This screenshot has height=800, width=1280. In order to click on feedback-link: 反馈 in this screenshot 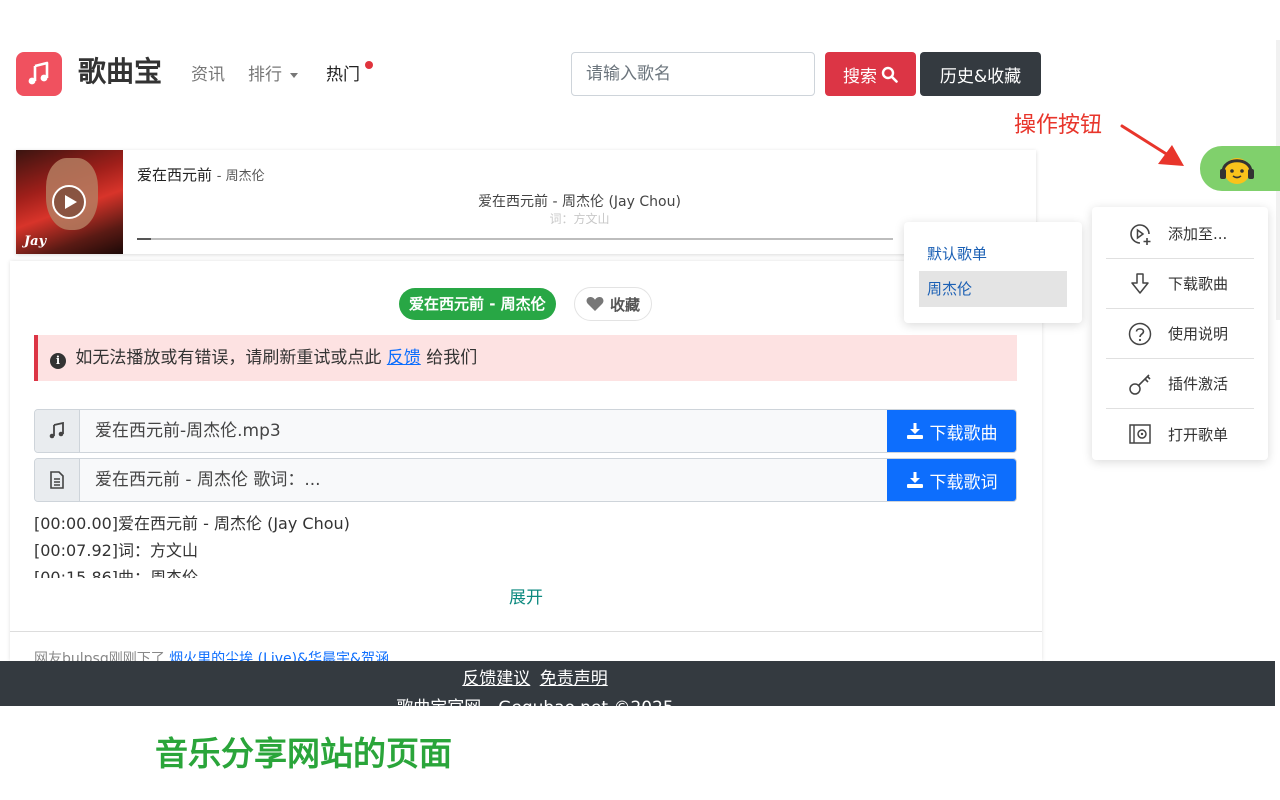, I will do `click(404, 358)`.